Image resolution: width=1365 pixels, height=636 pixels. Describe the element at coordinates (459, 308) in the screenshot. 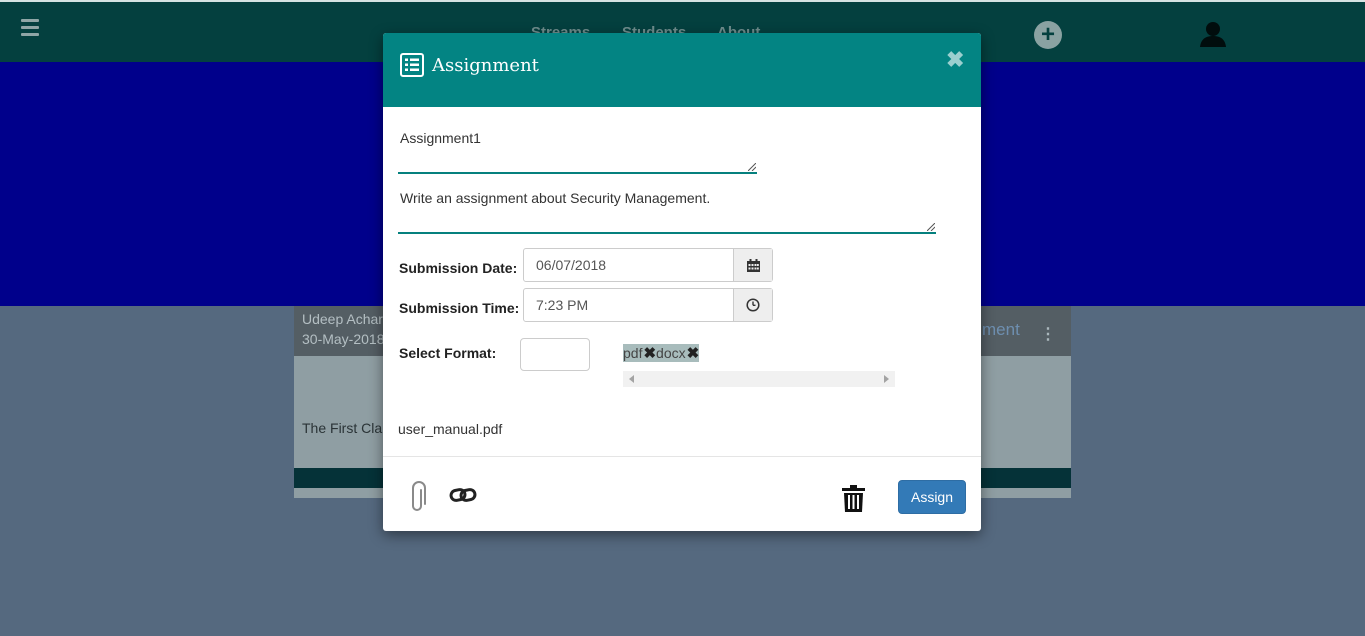

I see `submission-time-label: Submission Time:` at that location.